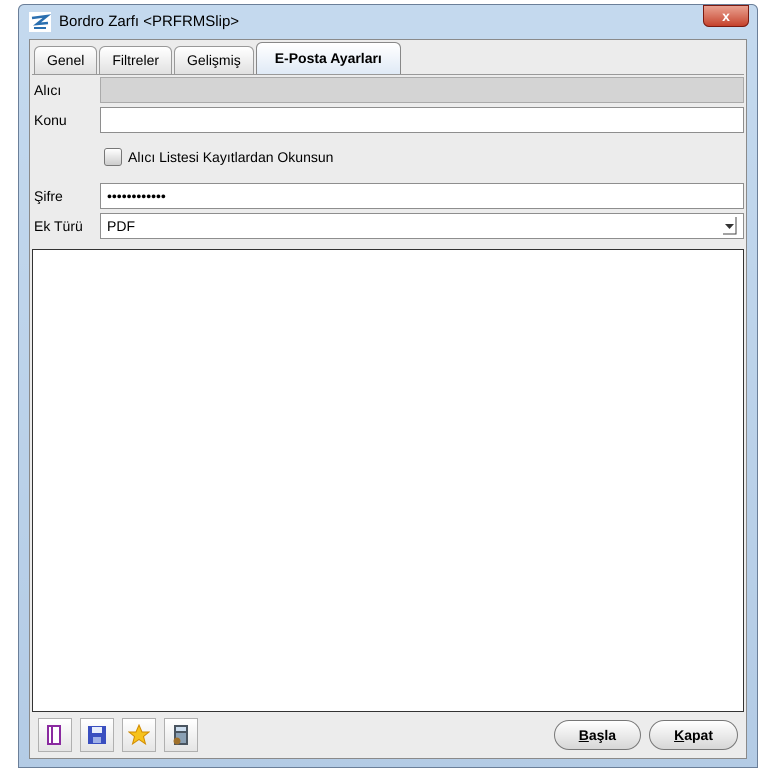  I want to click on star-icon, so click(139, 735).